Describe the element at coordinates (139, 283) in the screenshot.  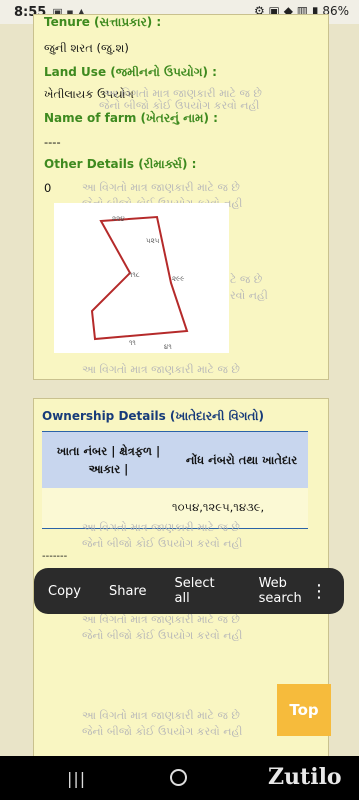
I see `sketch-drawing: ૨૨૪ ૫૨૫ ૧૧૮ ૨૯૯ ૧૧ ૪૧` at that location.